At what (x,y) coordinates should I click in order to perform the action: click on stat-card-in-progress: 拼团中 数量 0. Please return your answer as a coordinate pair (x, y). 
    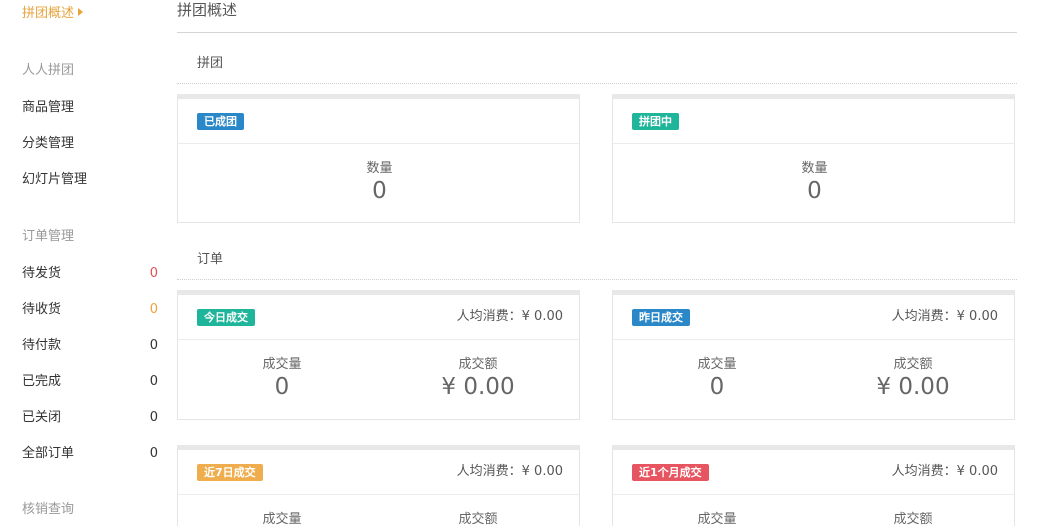
    Looking at the image, I should click on (813, 158).